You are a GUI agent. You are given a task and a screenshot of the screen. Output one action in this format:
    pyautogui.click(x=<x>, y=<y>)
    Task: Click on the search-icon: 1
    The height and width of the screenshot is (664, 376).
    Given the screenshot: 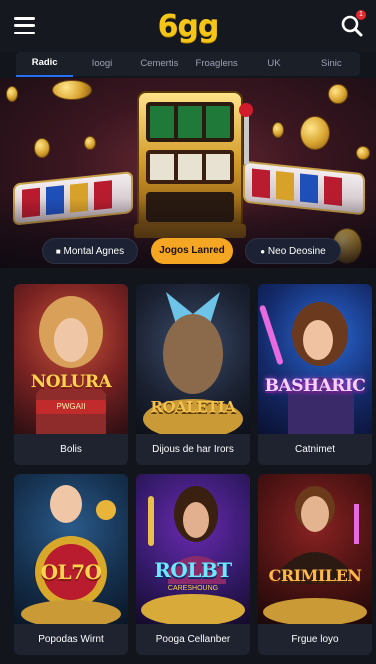 What is the action you would take?
    pyautogui.click(x=353, y=24)
    